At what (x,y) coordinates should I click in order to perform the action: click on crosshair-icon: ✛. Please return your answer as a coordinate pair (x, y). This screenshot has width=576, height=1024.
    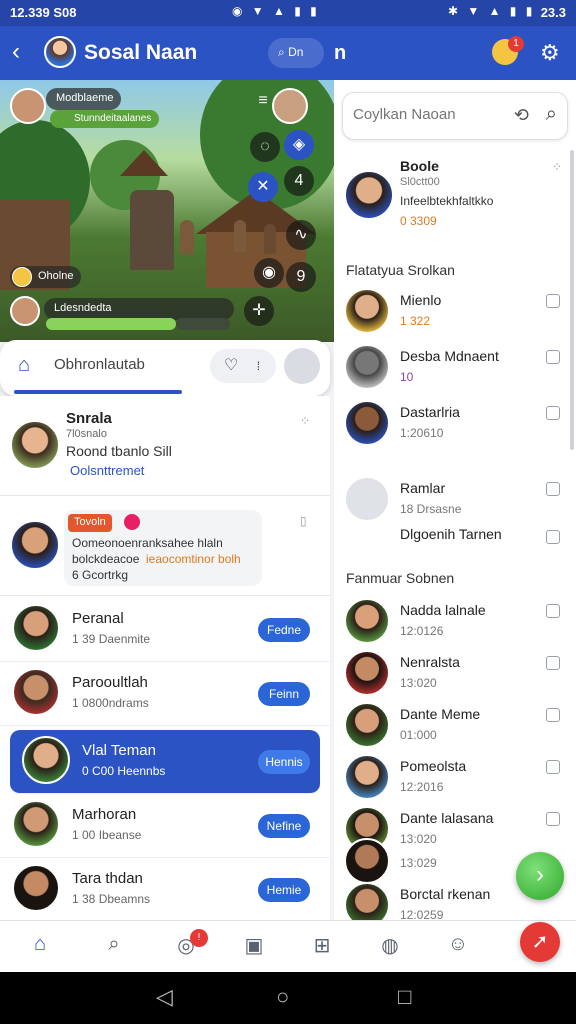
    Looking at the image, I should click on (259, 311).